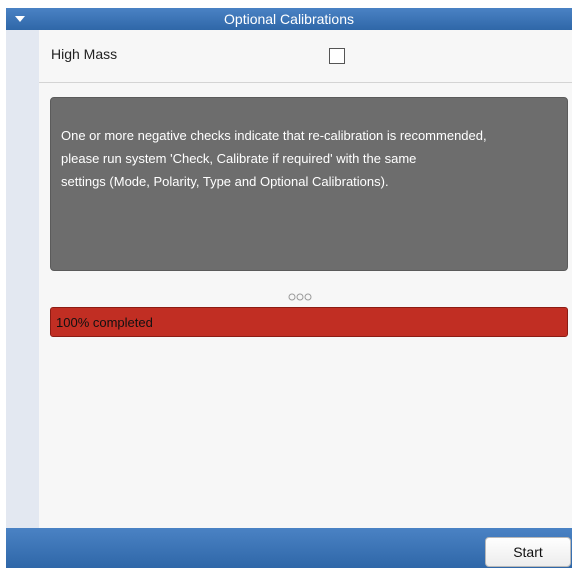  Describe the element at coordinates (337, 56) in the screenshot. I see `high-mass-checkbox` at that location.